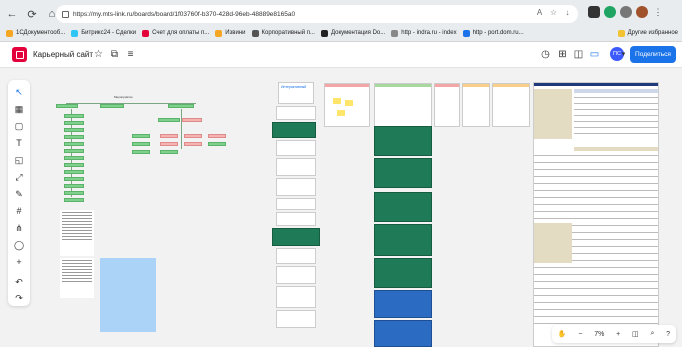 Image resolution: width=682 pixels, height=347 pixels. I want to click on undo-icon: ↶, so click(19, 282).